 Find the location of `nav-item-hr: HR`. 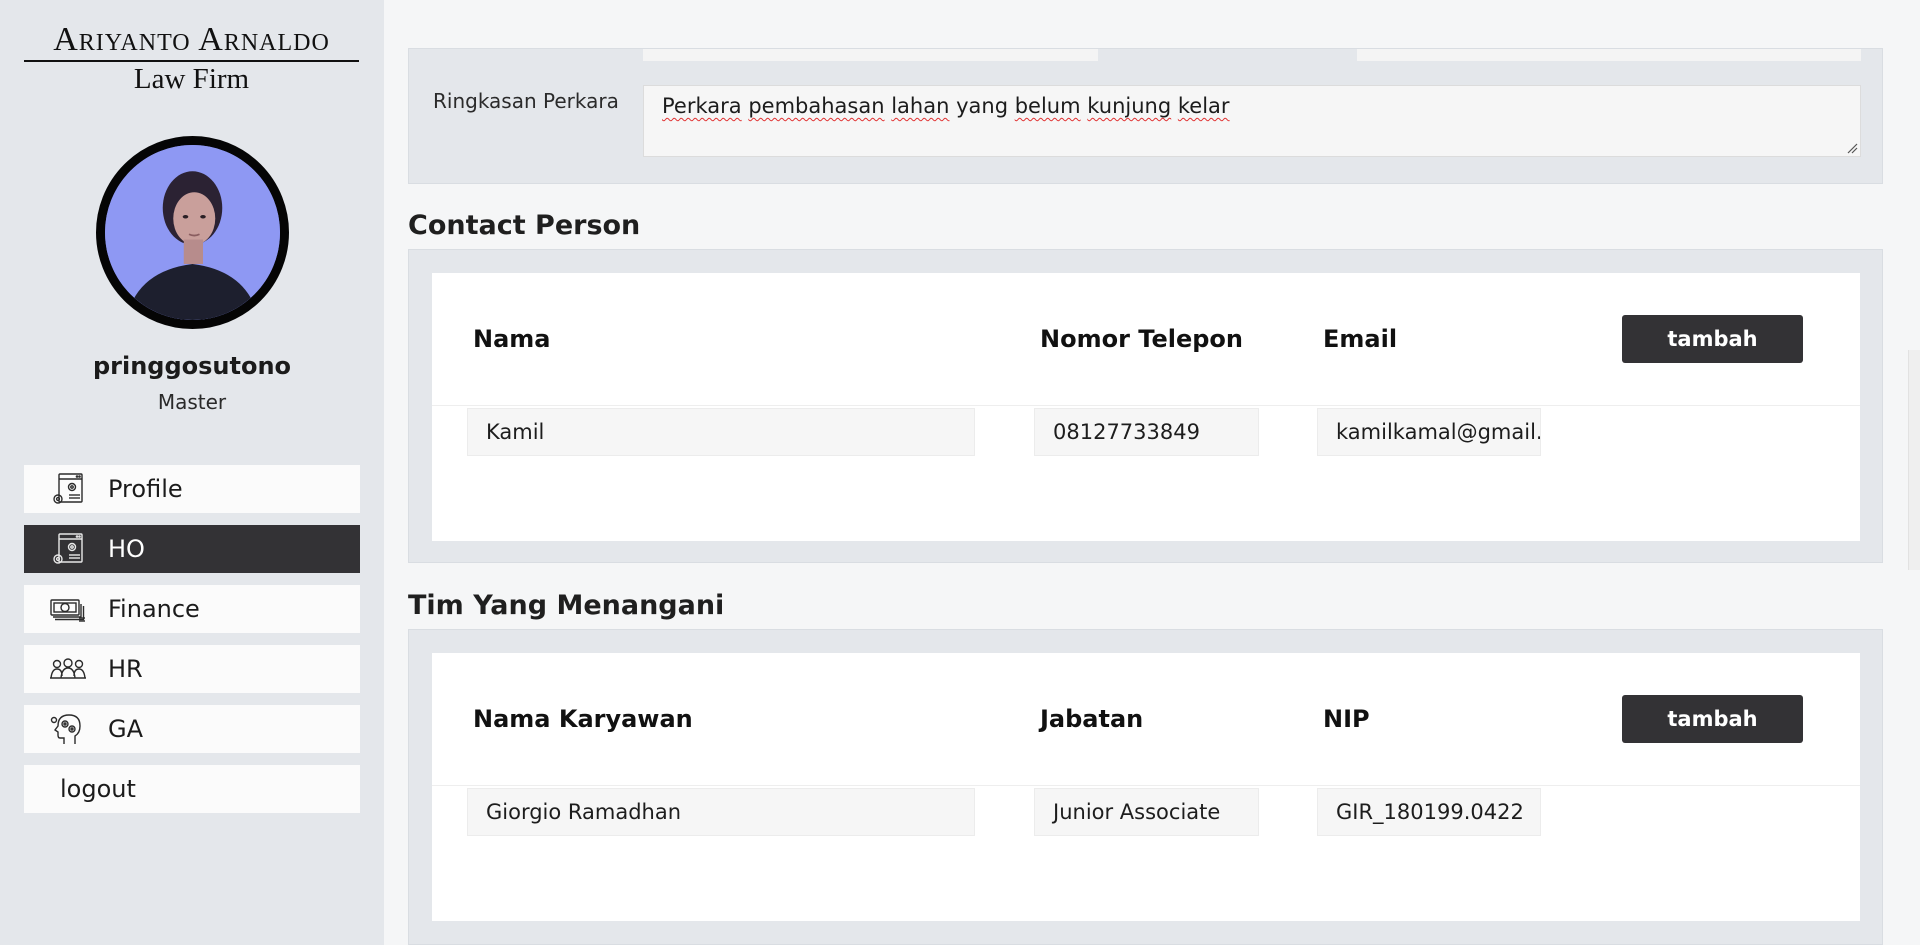

nav-item-hr: HR is located at coordinates (192, 669).